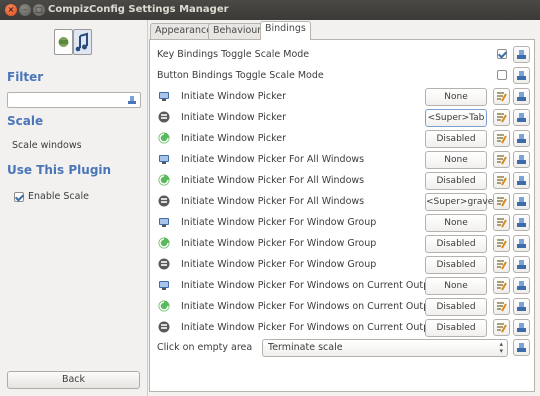  I want to click on back-button: Back, so click(73, 380).